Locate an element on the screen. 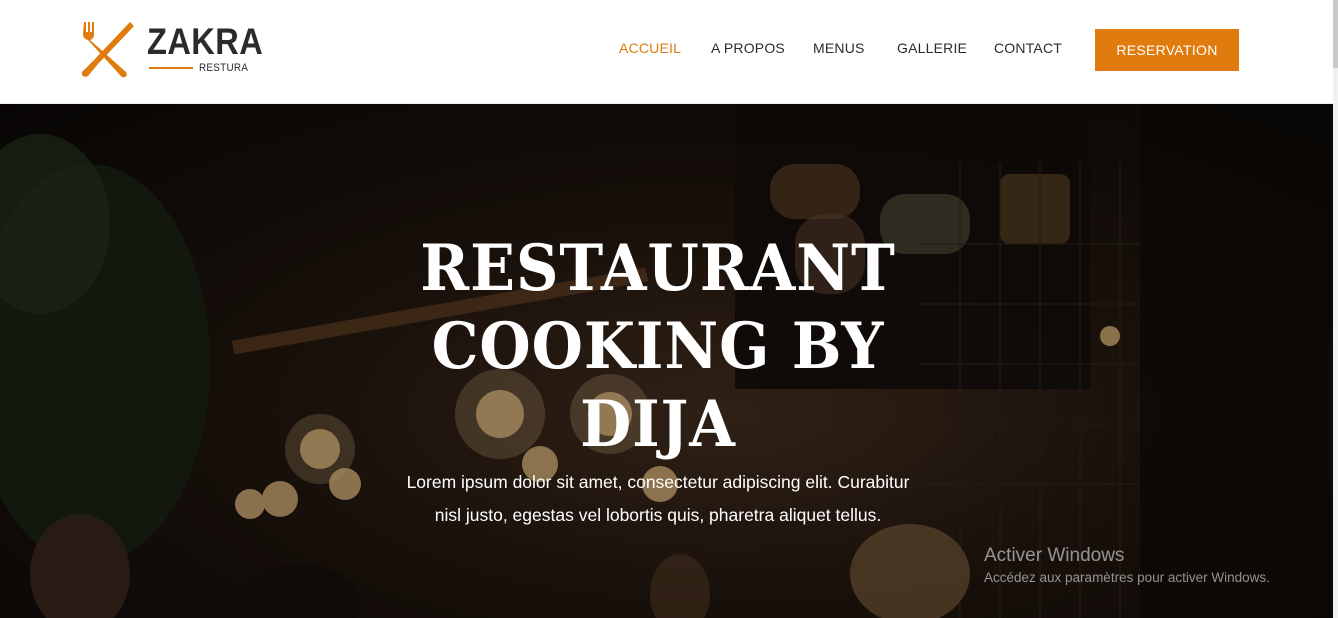 The image size is (1338, 618). brand-tagline: RESTURA is located at coordinates (224, 68).